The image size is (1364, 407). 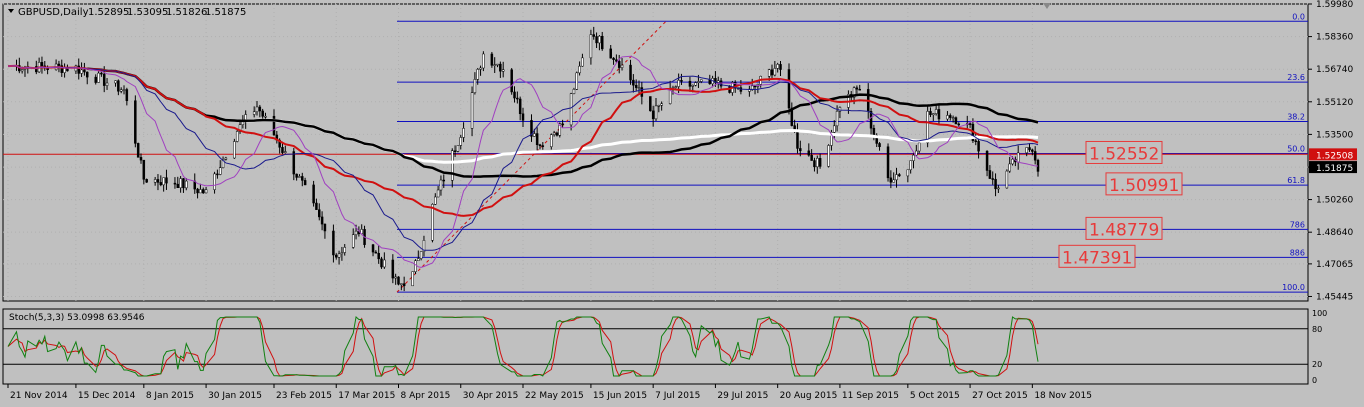 I want to click on time-tick-label: 15 Dec 2014, so click(x=107, y=396).